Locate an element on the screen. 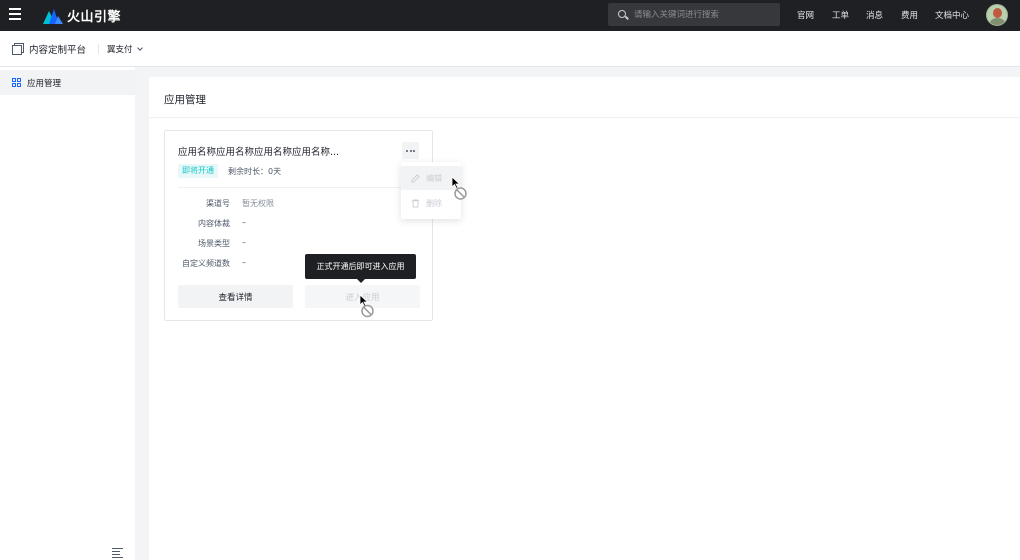 The image size is (1020, 560). field-value-channel: 暂无权限 is located at coordinates (258, 203).